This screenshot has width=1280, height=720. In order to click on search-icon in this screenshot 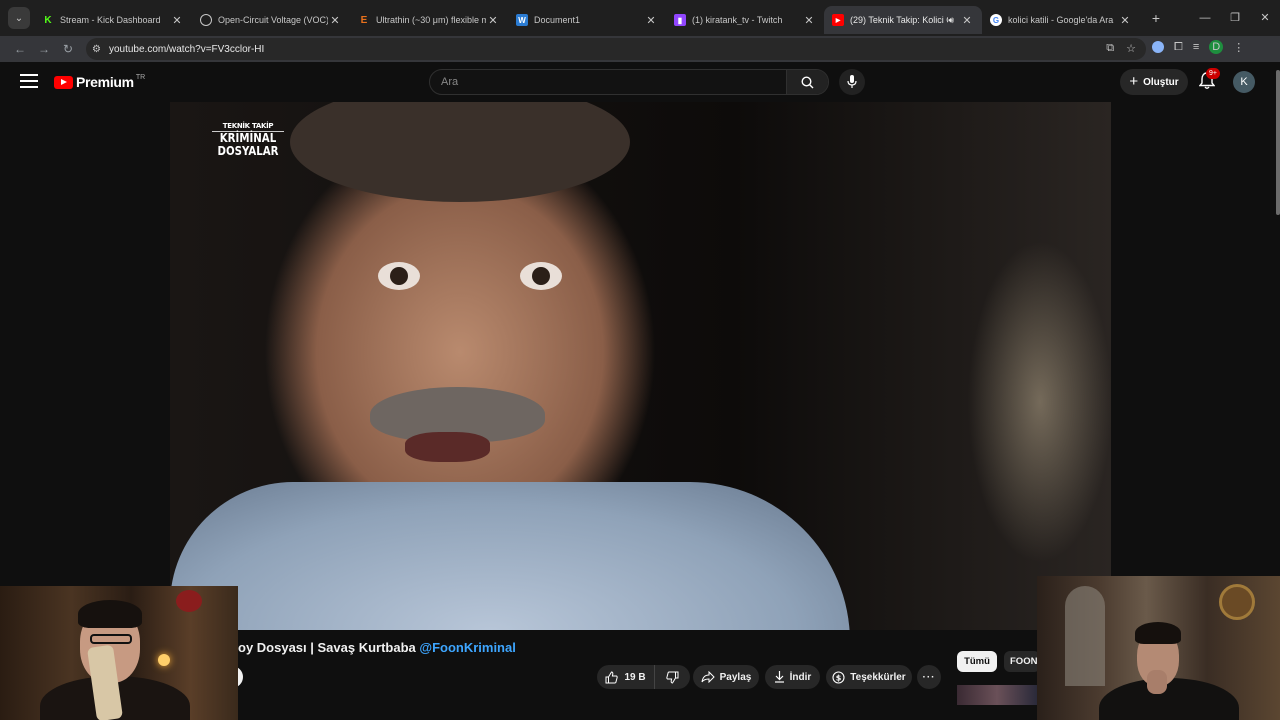, I will do `click(807, 81)`.